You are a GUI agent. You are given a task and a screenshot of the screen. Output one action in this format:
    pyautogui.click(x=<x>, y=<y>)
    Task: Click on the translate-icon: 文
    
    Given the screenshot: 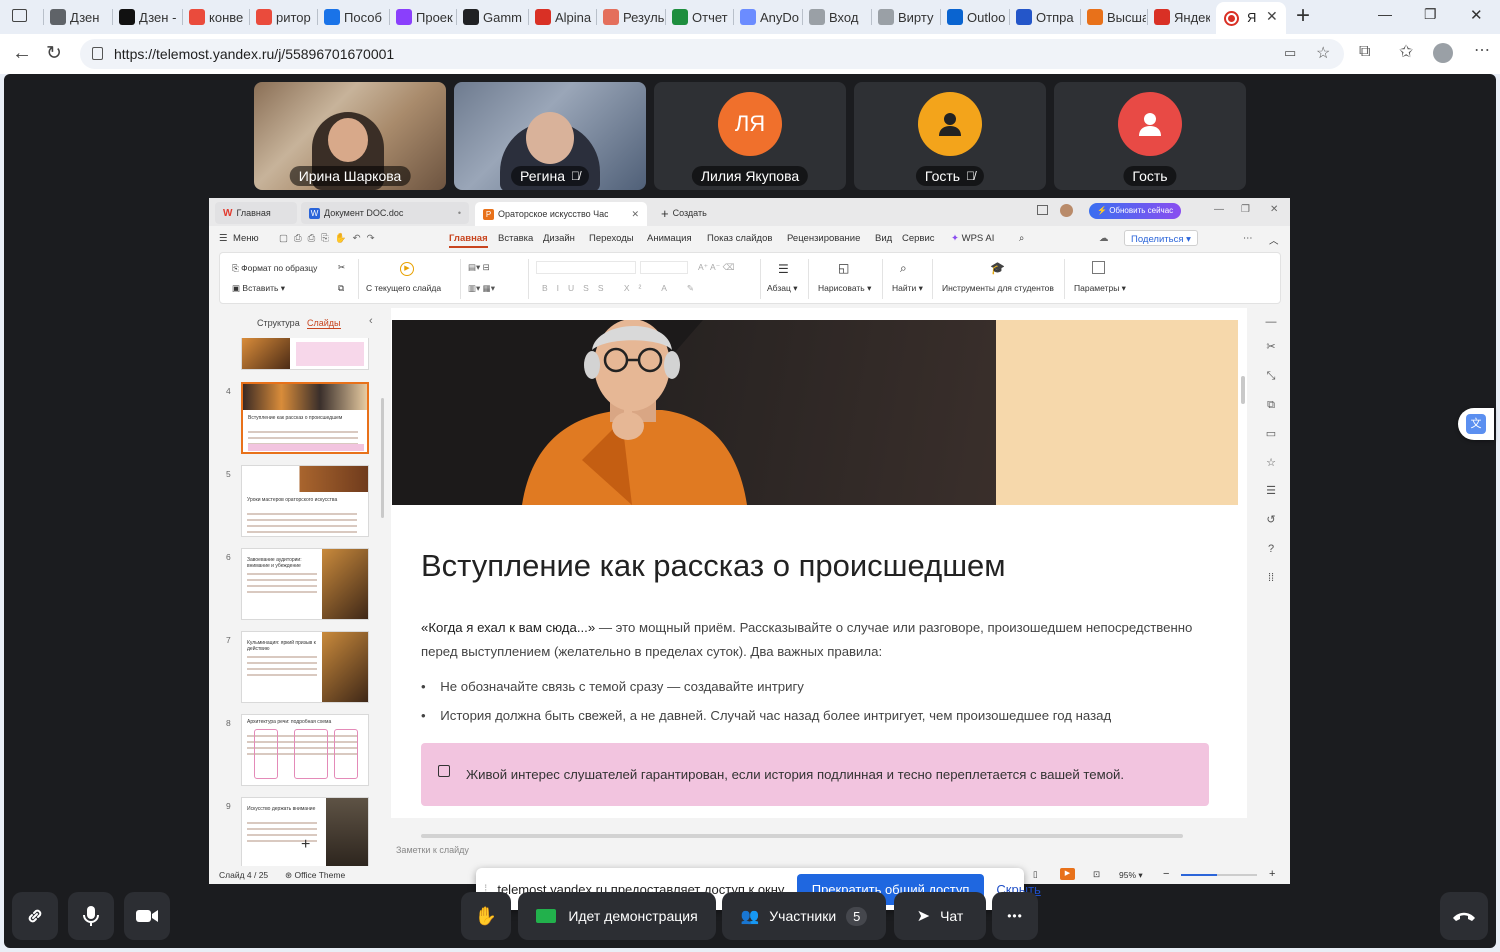 What is the action you would take?
    pyautogui.click(x=1476, y=424)
    